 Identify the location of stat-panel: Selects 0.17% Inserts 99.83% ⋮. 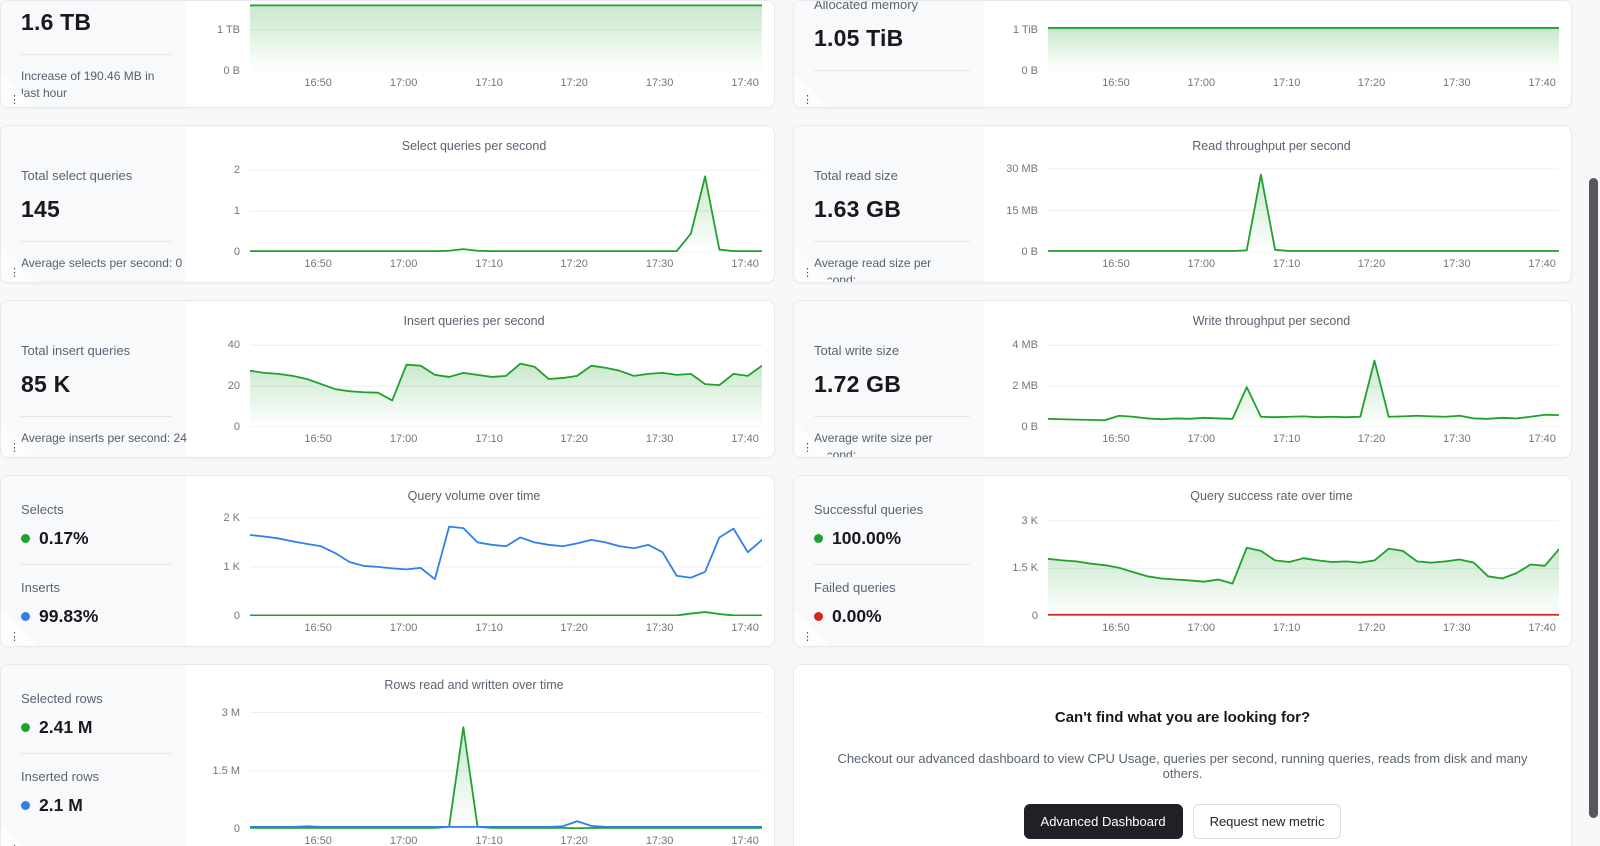
(93, 561).